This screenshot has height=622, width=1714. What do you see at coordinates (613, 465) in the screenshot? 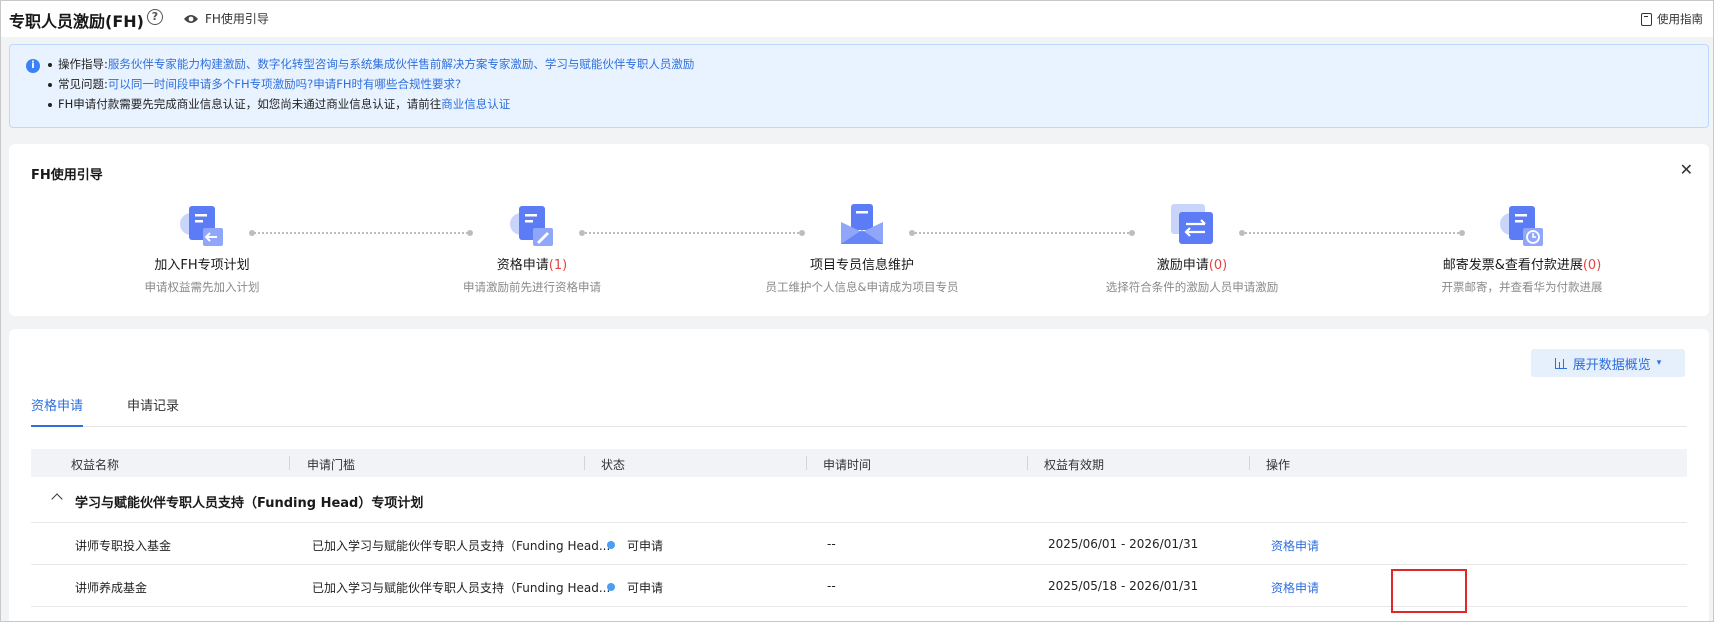
I see `column-header: 状态` at bounding box center [613, 465].